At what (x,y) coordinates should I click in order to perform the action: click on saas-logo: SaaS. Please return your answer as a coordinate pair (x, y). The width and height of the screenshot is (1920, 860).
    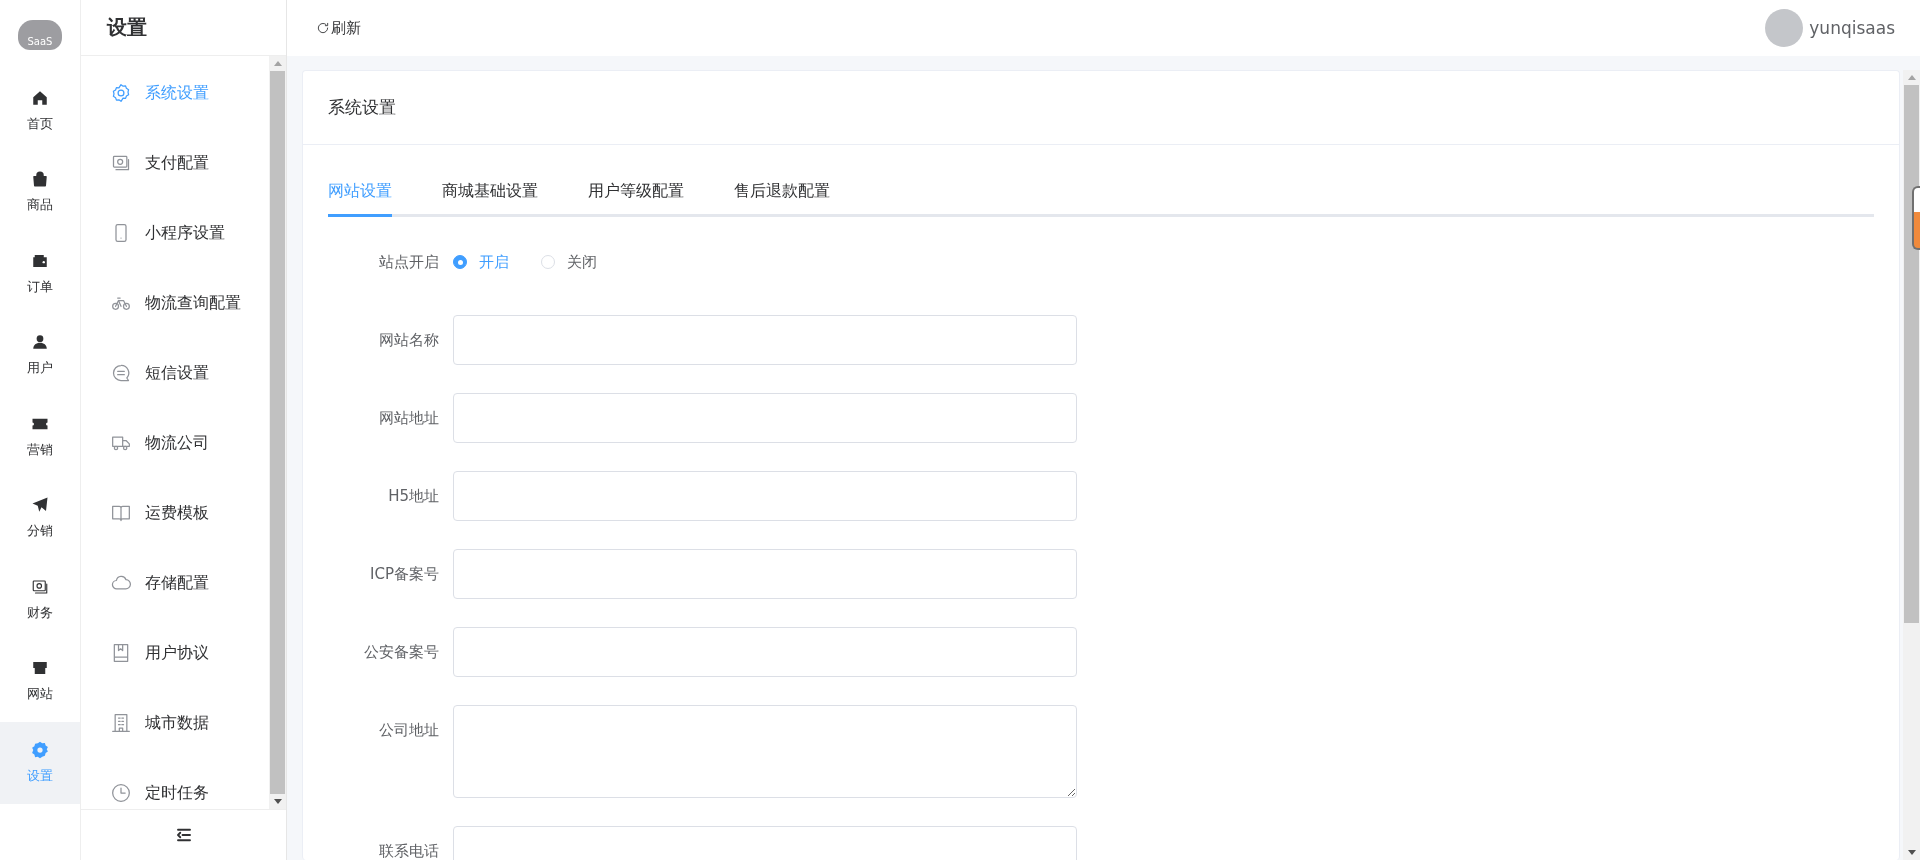
    Looking at the image, I should click on (40, 35).